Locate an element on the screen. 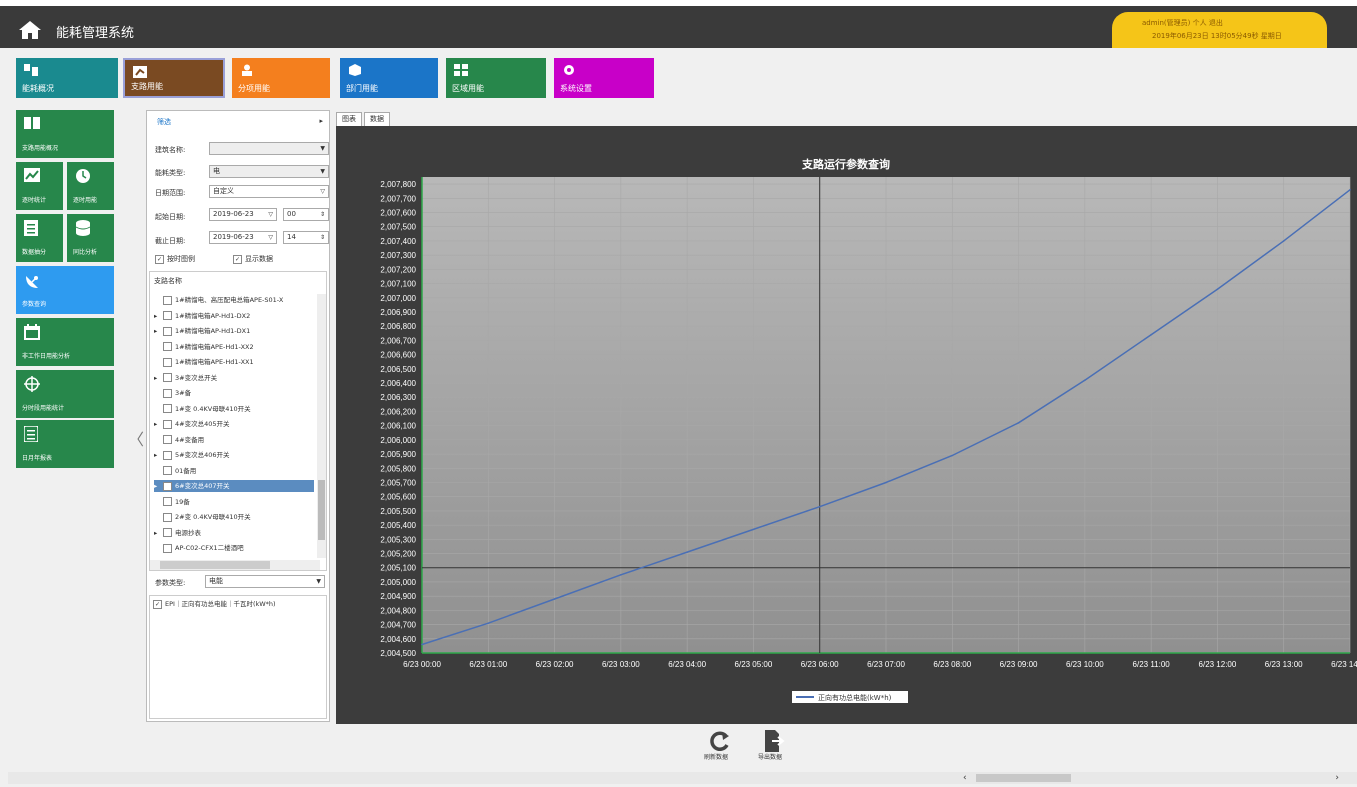 This screenshot has width=1357, height=787. date-range-select: 自定义 ▽ is located at coordinates (269, 191).